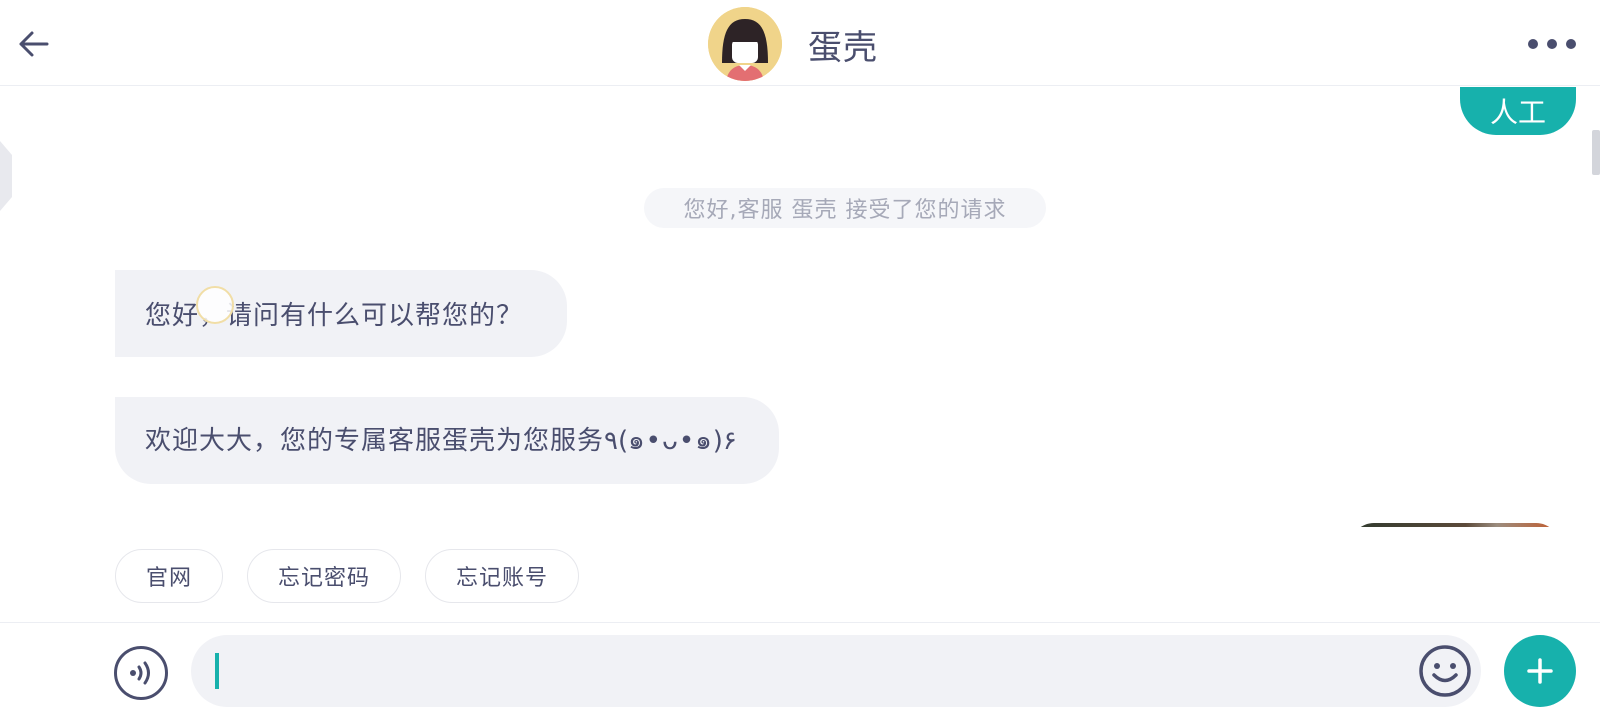  What do you see at coordinates (793, 44) in the screenshot?
I see `chat-title-group: 蛋壳` at bounding box center [793, 44].